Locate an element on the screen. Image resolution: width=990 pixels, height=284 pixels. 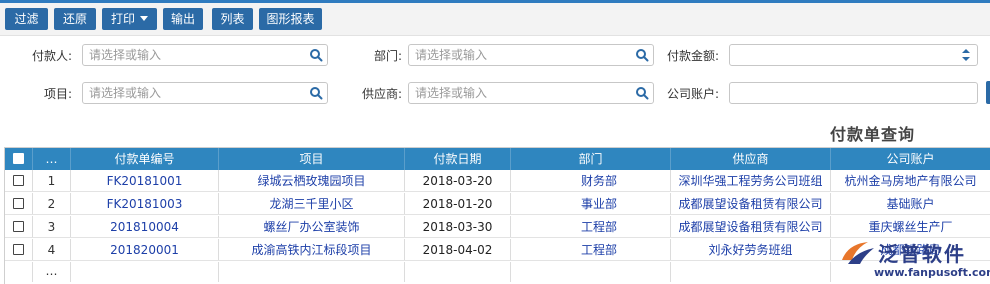
account-link: 重庆螺丝生产厂 is located at coordinates (910, 226).